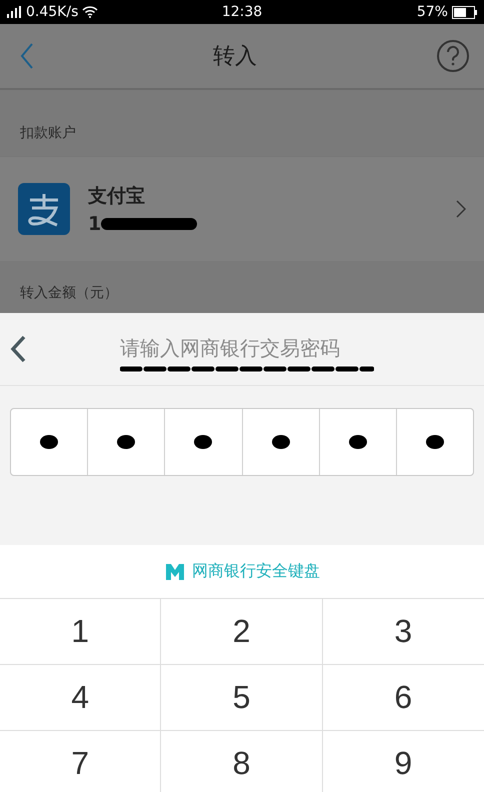  I want to click on amount-label: 转入金额（元）, so click(69, 293).